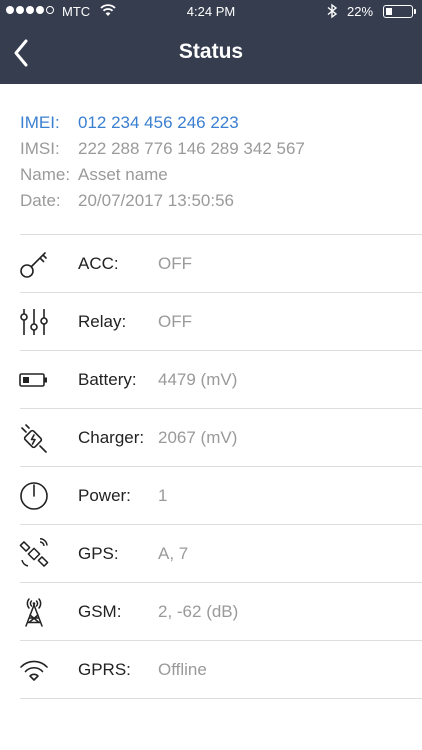 Image resolution: width=422 pixels, height=750 pixels. Describe the element at coordinates (34, 552) in the screenshot. I see `satellite-icon` at that location.